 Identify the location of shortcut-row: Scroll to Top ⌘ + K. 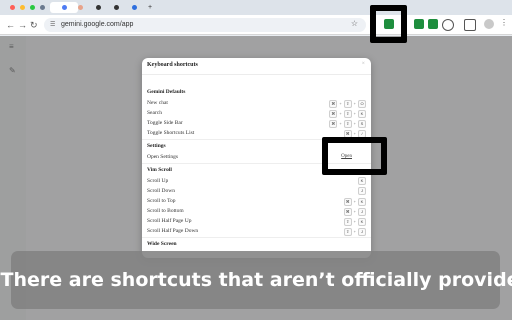
(256, 201).